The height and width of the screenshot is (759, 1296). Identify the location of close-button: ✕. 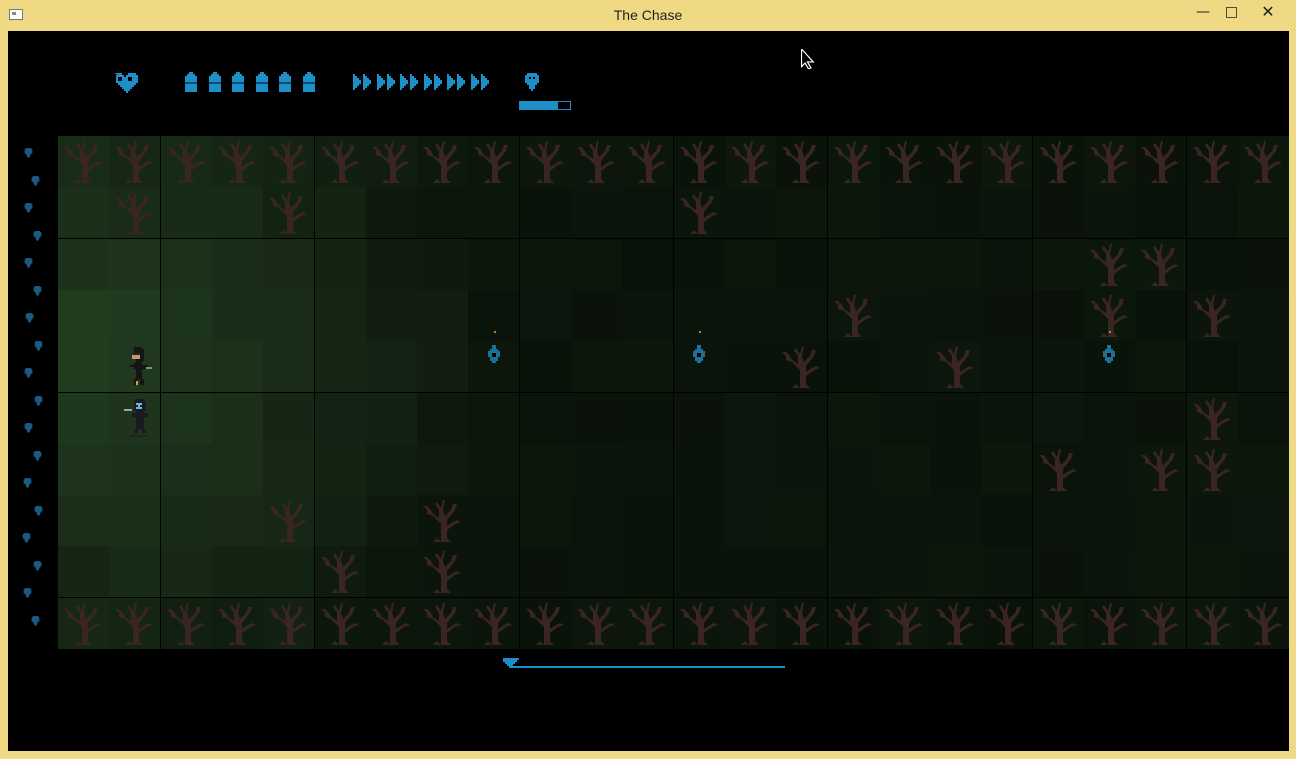
(1268, 12).